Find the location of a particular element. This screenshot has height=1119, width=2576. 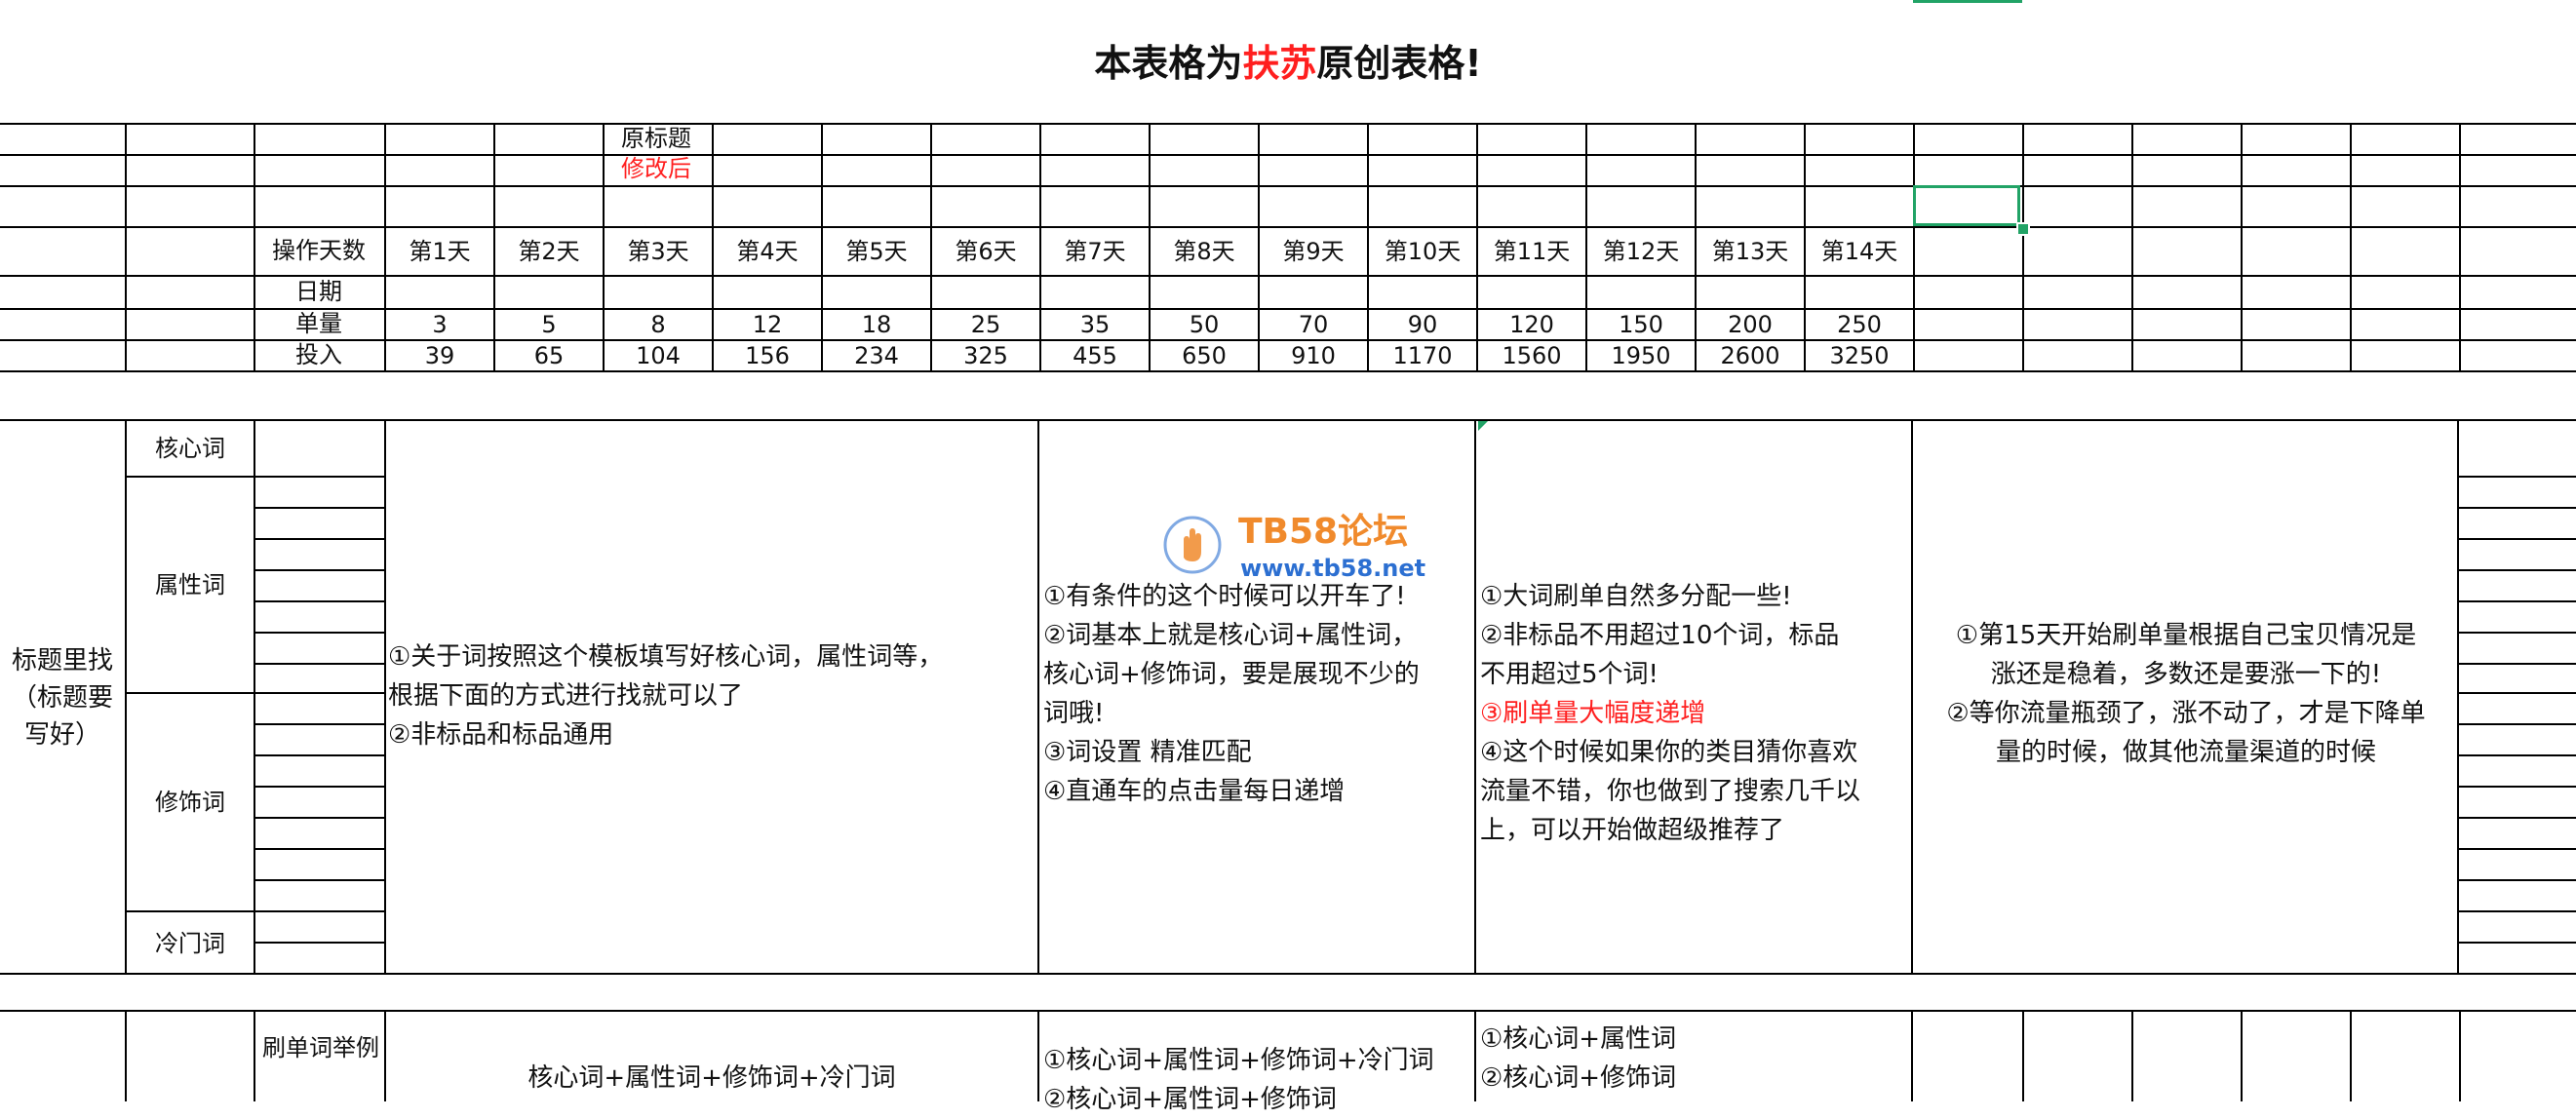

day-header: 第1天 is located at coordinates (440, 252).